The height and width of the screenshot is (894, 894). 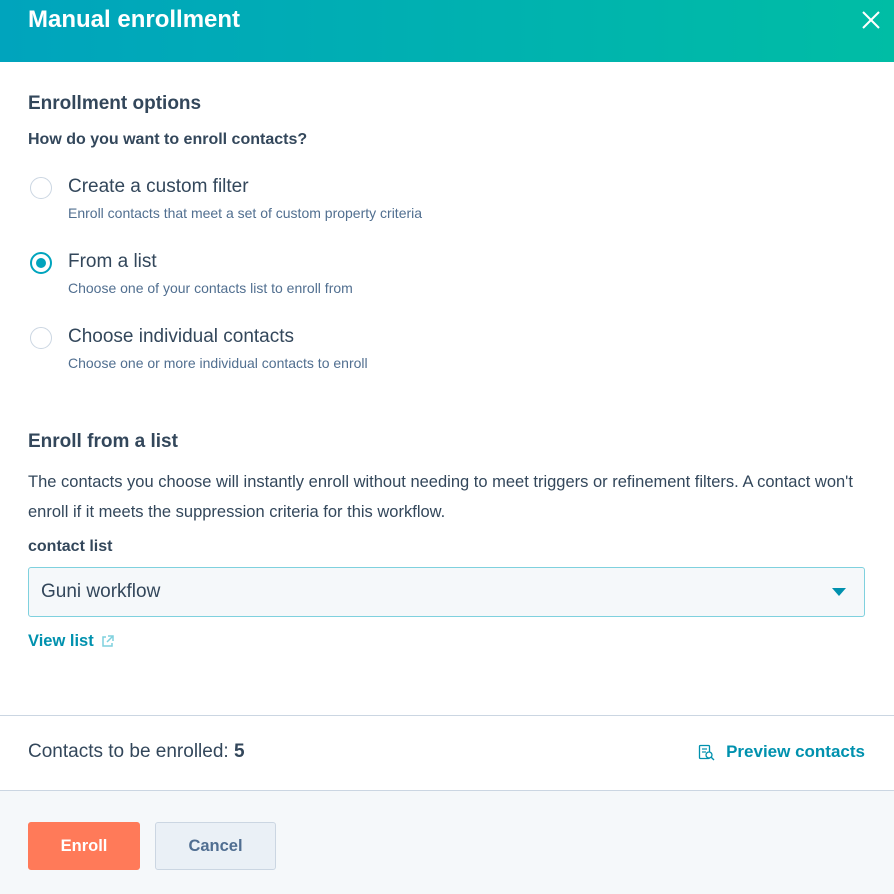 What do you see at coordinates (706, 752) in the screenshot?
I see `preview-icon` at bounding box center [706, 752].